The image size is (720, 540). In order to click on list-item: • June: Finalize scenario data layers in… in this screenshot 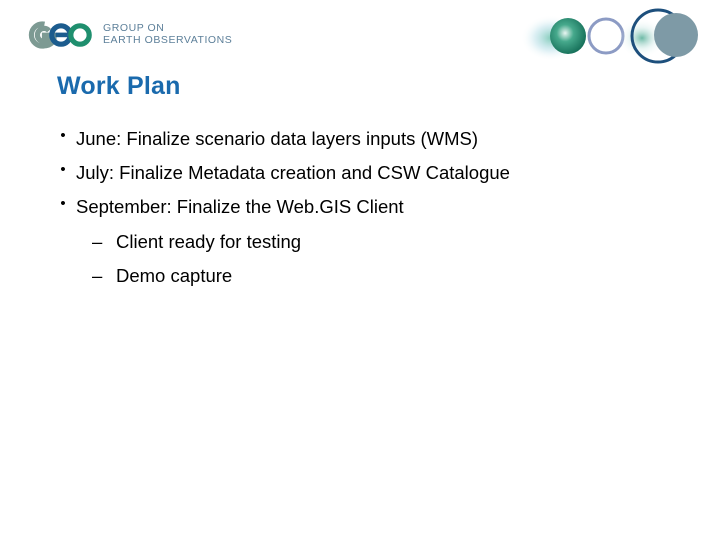, I will do `click(370, 139)`.